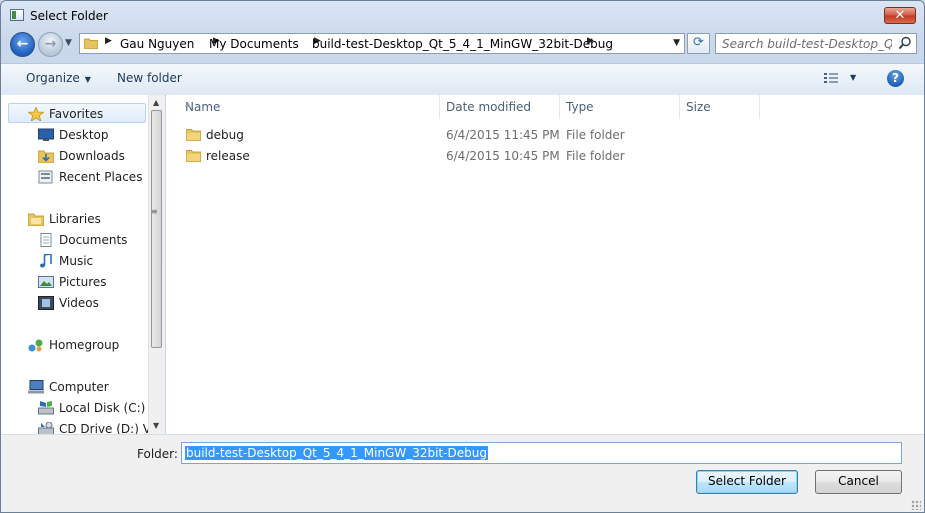 This screenshot has height=513, width=925. What do you see at coordinates (831, 78) in the screenshot?
I see `view-icon` at bounding box center [831, 78].